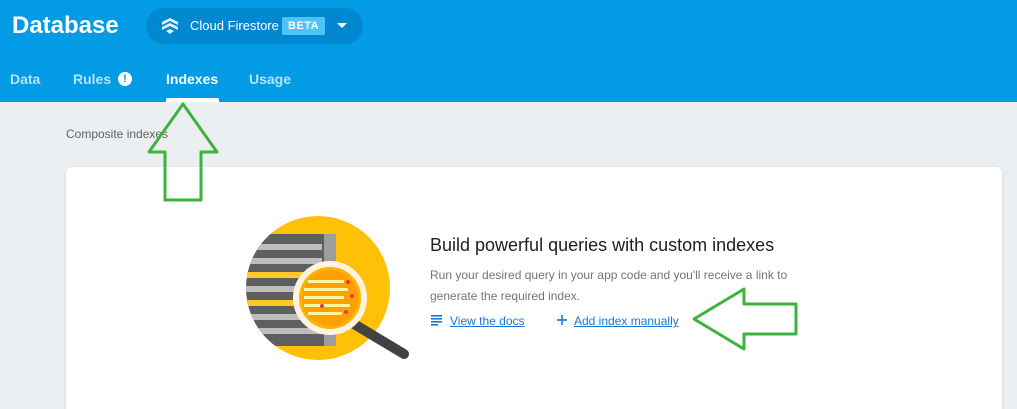  What do you see at coordinates (327, 288) in the screenshot?
I see `index-search-illustration` at bounding box center [327, 288].